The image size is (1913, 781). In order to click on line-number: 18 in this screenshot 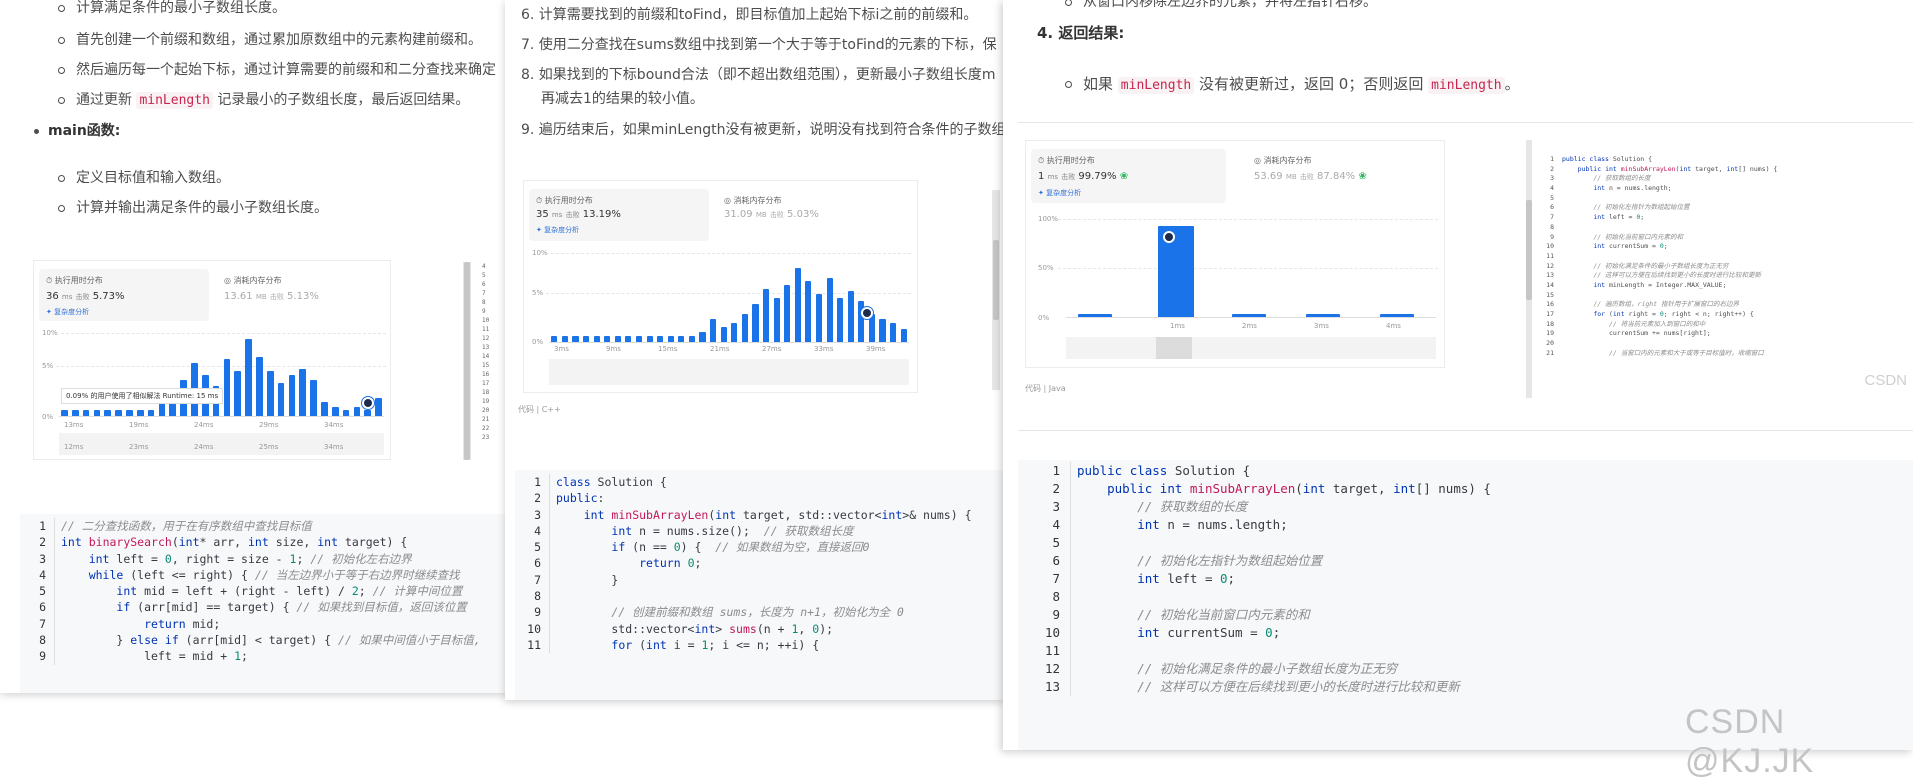, I will do `click(1550, 323)`.